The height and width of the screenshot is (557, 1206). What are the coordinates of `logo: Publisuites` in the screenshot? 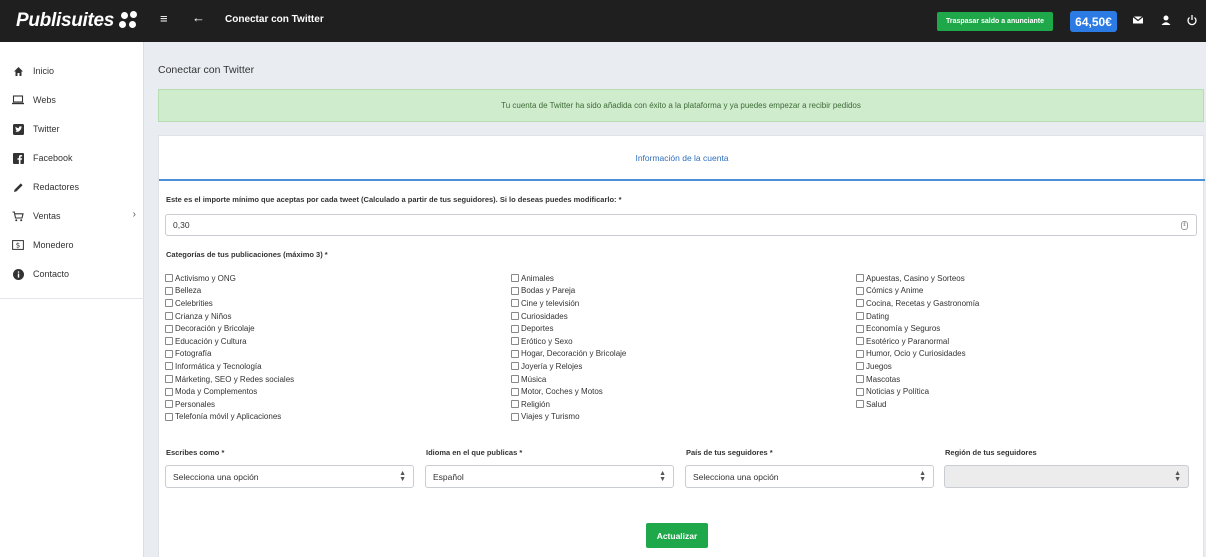 It's located at (71, 21).